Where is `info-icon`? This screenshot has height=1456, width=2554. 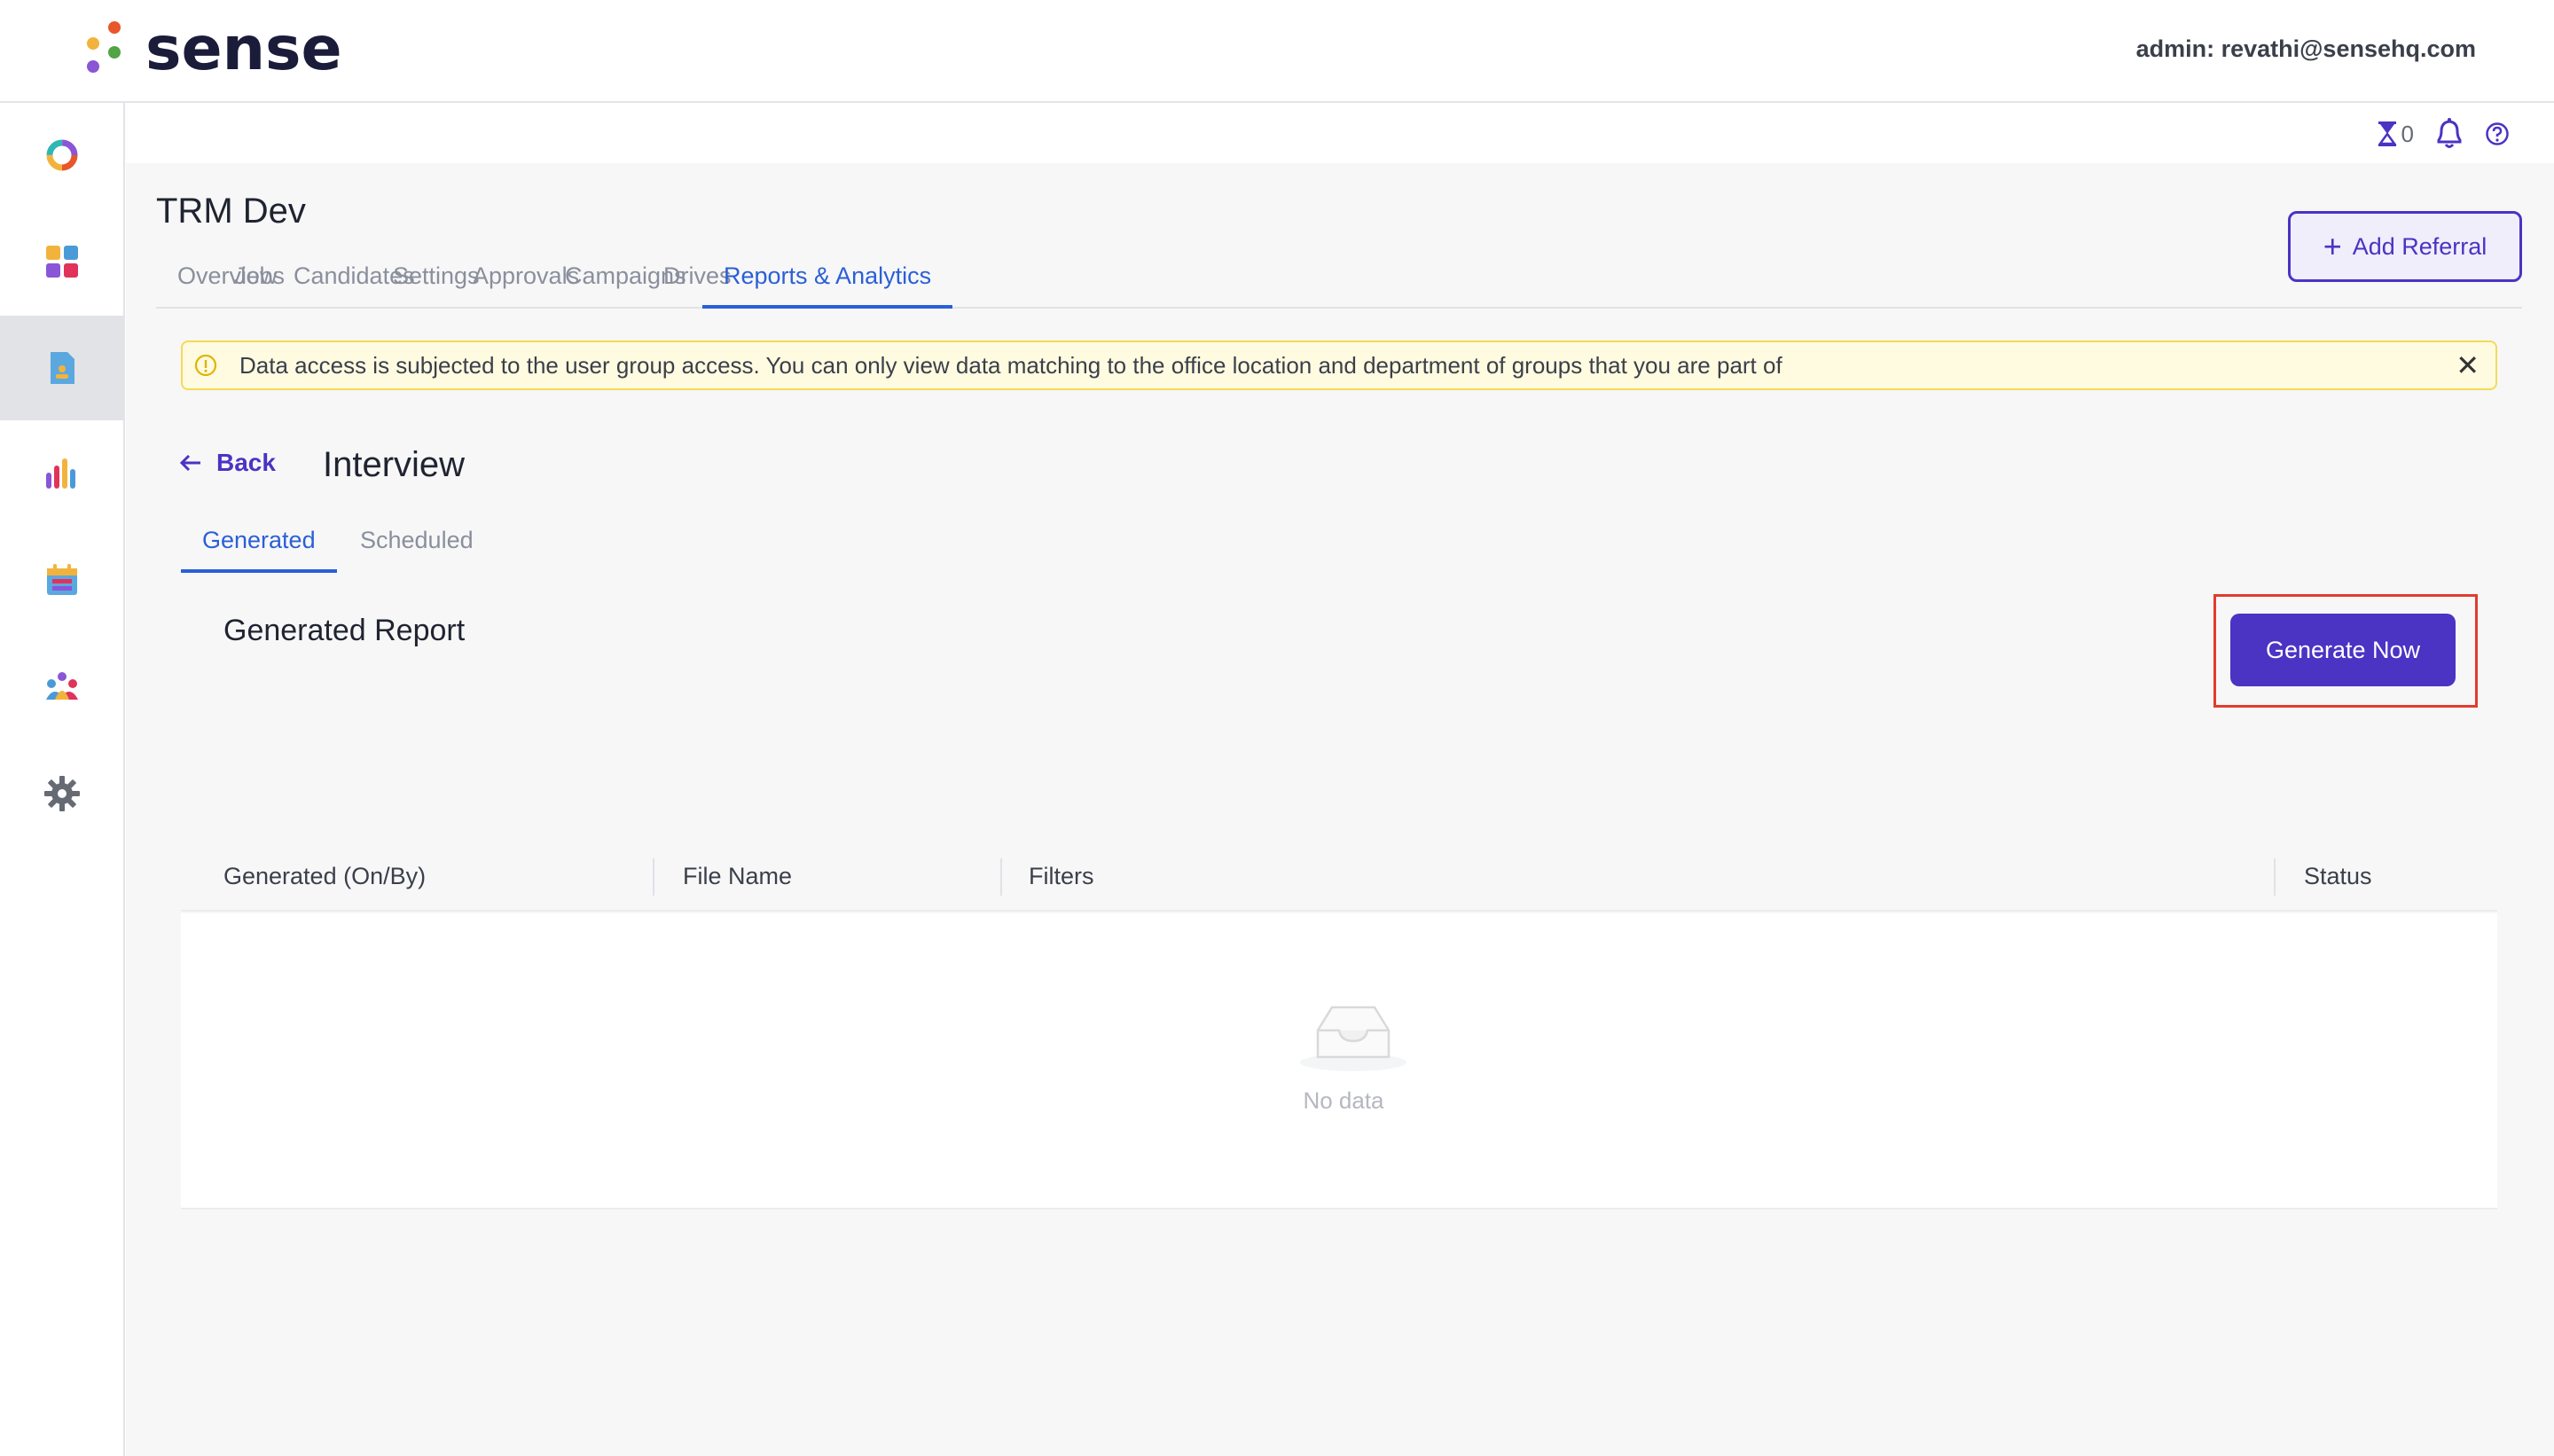
info-icon is located at coordinates (205, 365).